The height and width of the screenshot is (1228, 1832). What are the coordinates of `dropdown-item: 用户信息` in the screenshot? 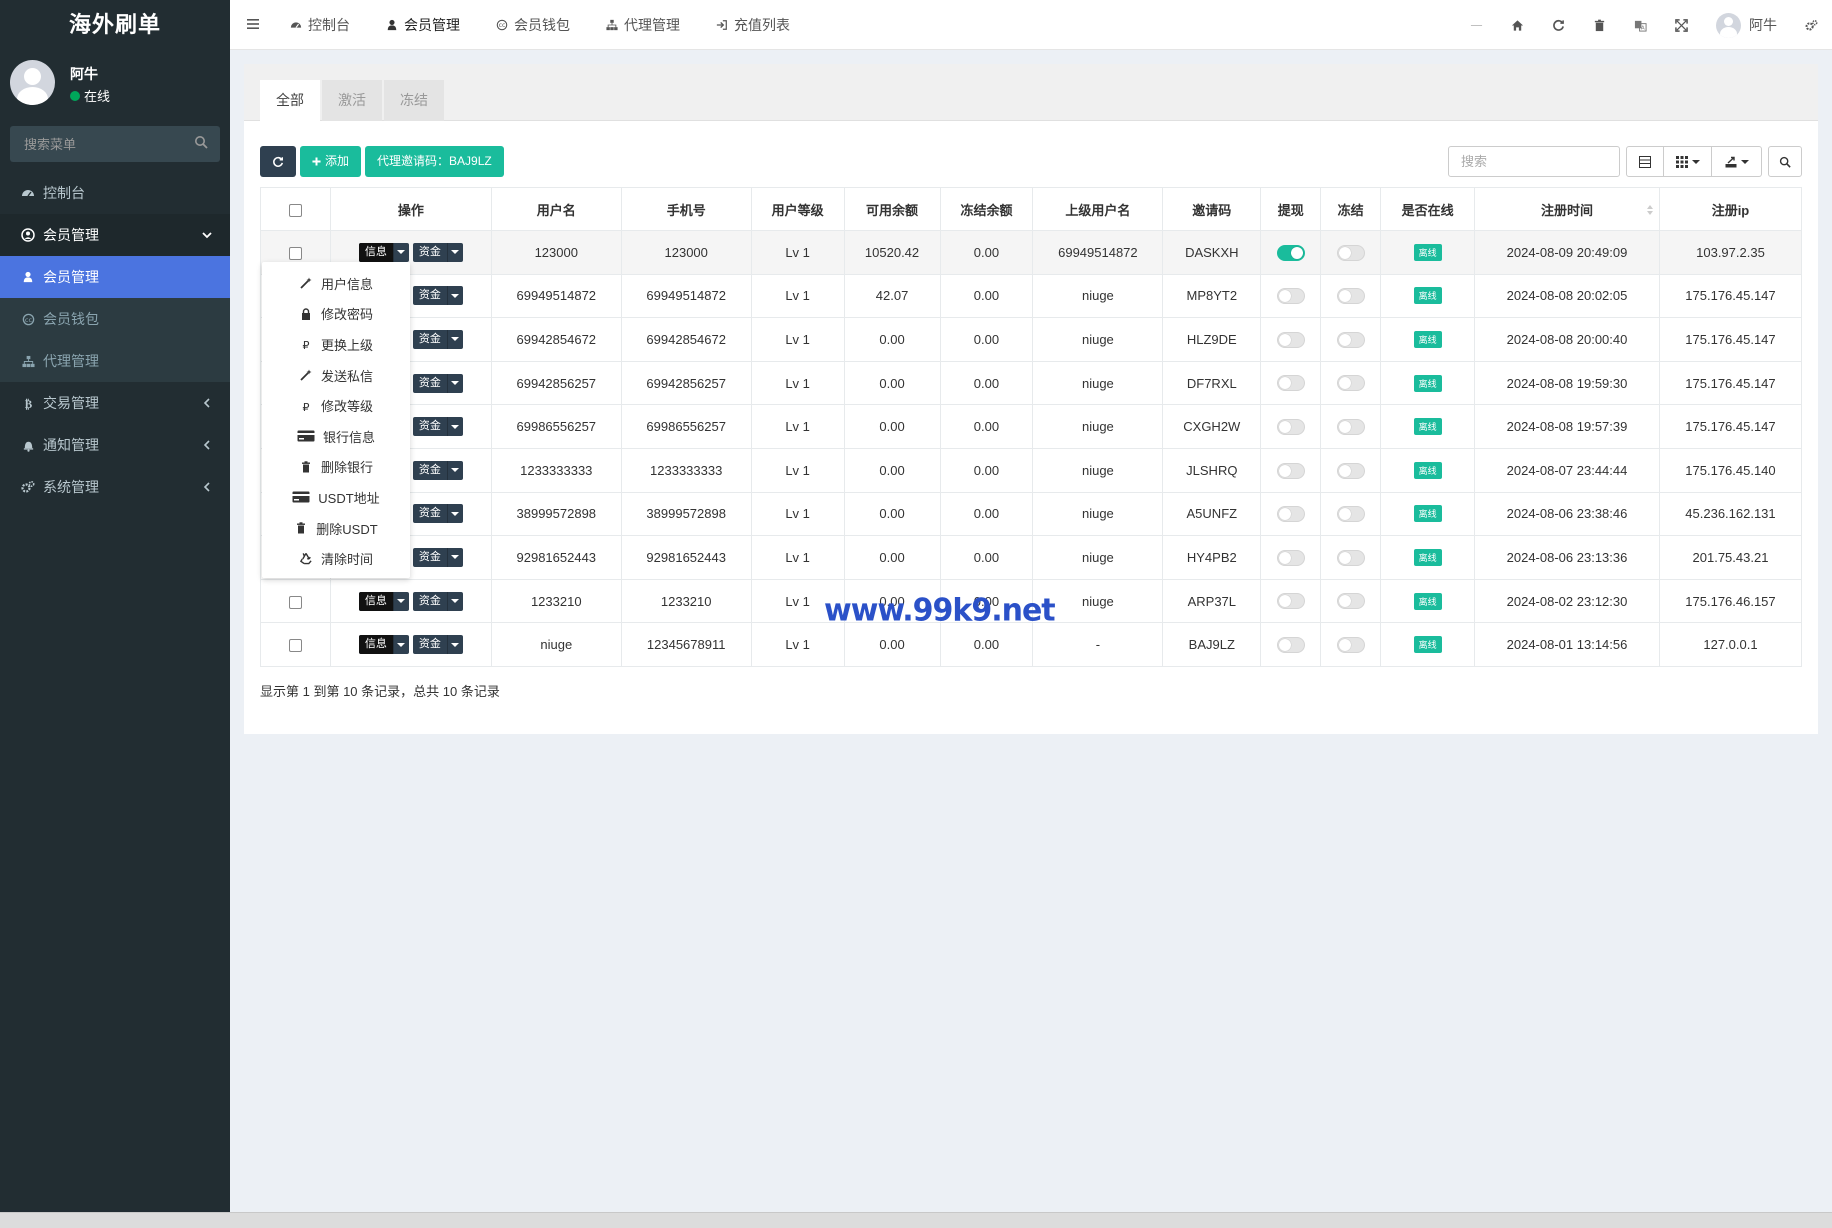 It's located at (336, 283).